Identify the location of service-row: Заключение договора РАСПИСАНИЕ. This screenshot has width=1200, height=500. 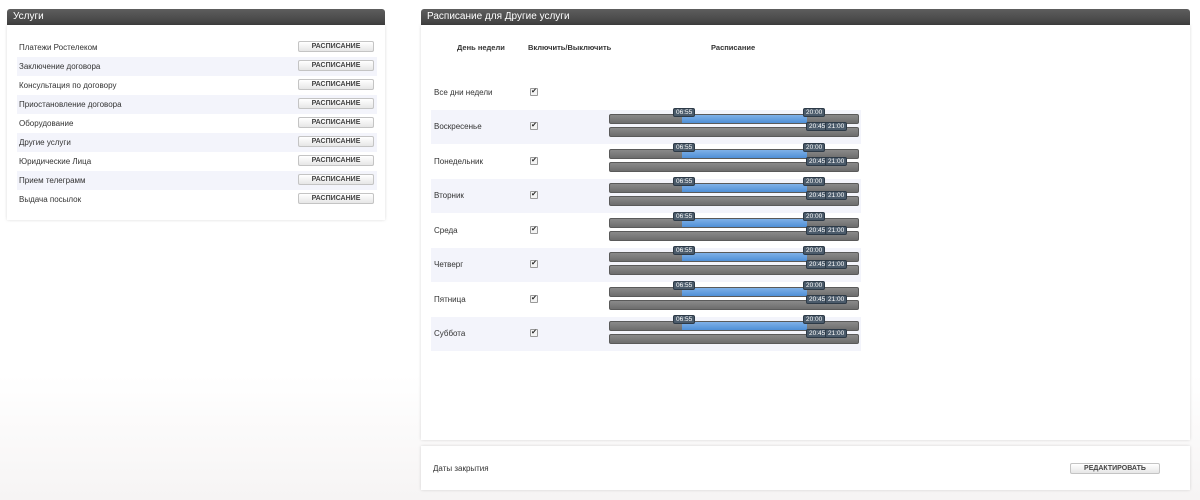
(197, 66).